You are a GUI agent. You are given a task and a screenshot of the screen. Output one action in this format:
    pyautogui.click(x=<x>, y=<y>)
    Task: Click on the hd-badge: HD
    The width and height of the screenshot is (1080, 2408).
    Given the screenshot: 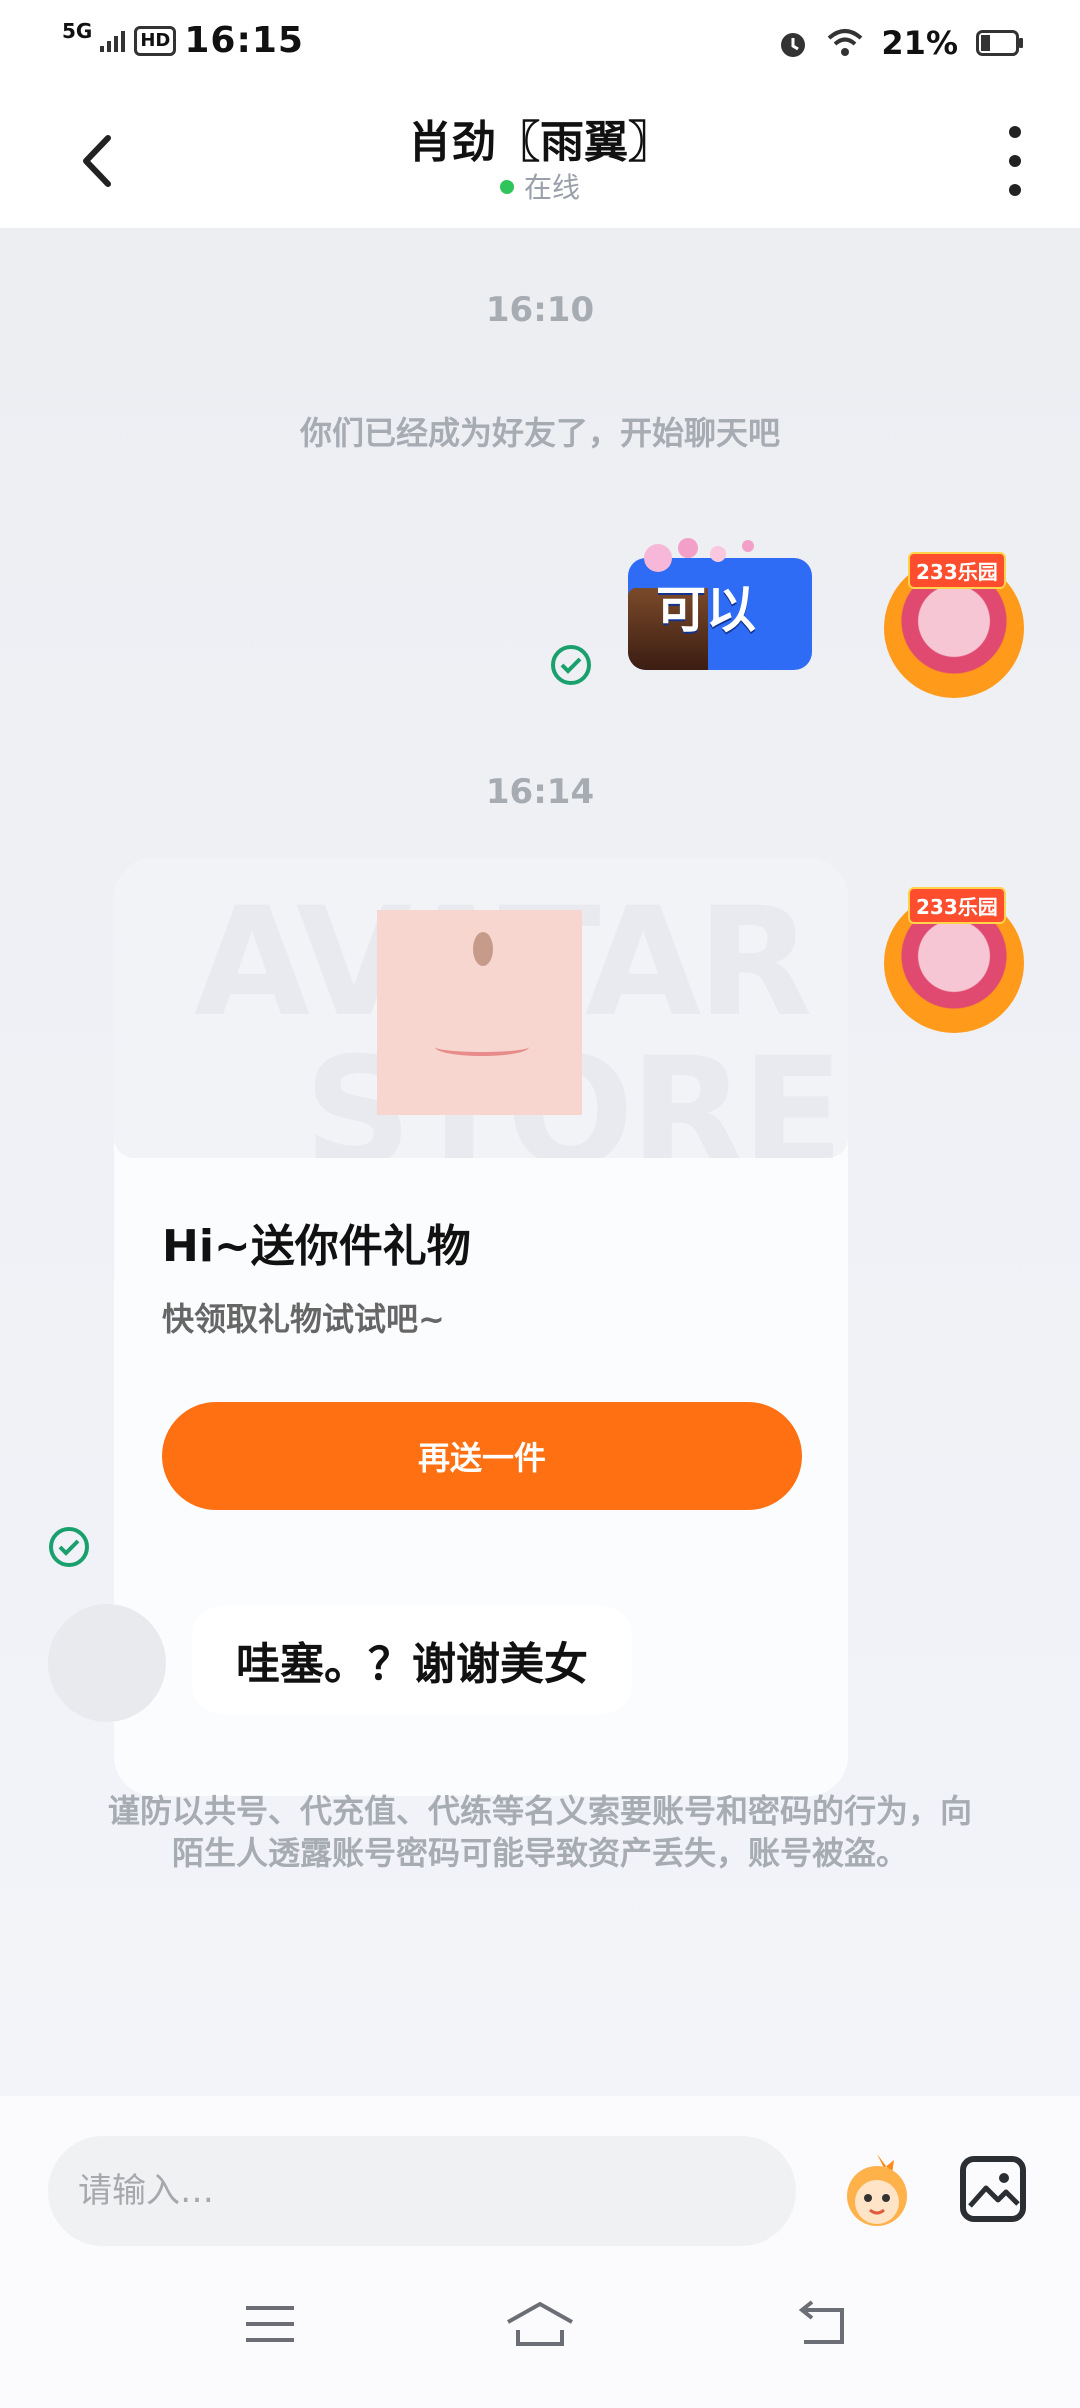 What is the action you would take?
    pyautogui.click(x=155, y=40)
    